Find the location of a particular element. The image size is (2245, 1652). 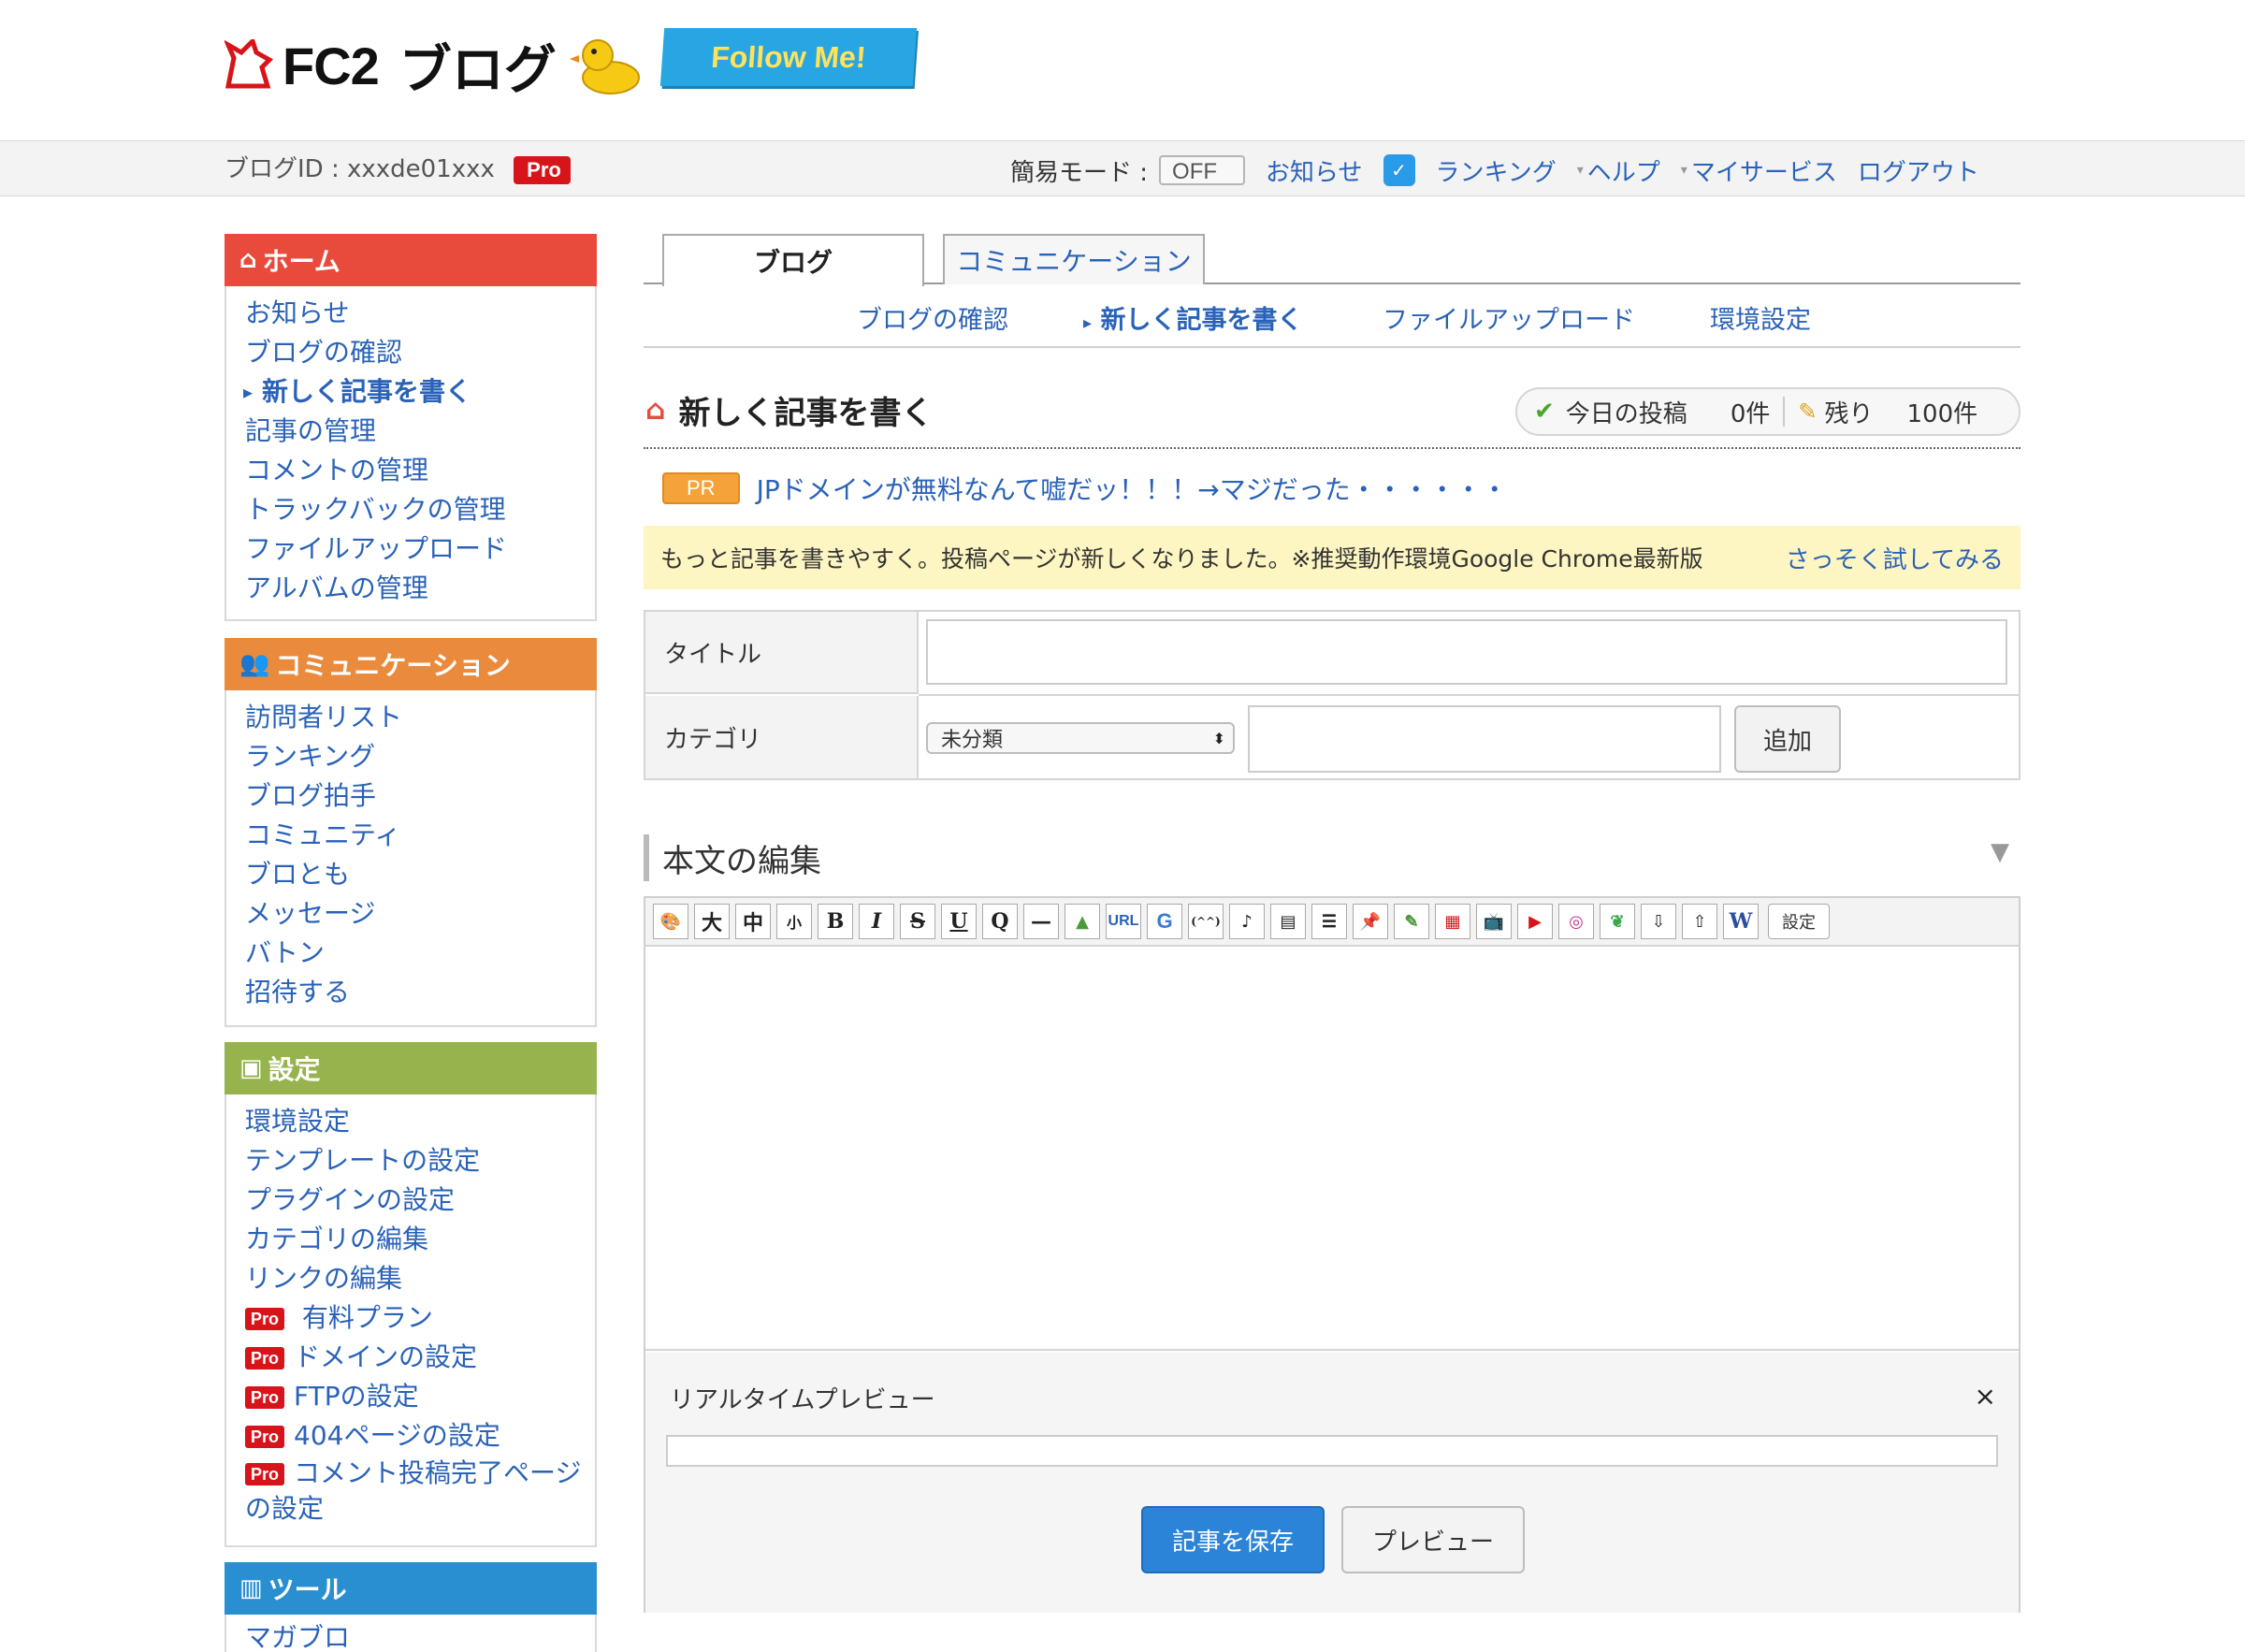

twitter-icon: ✓ is located at coordinates (1399, 170).